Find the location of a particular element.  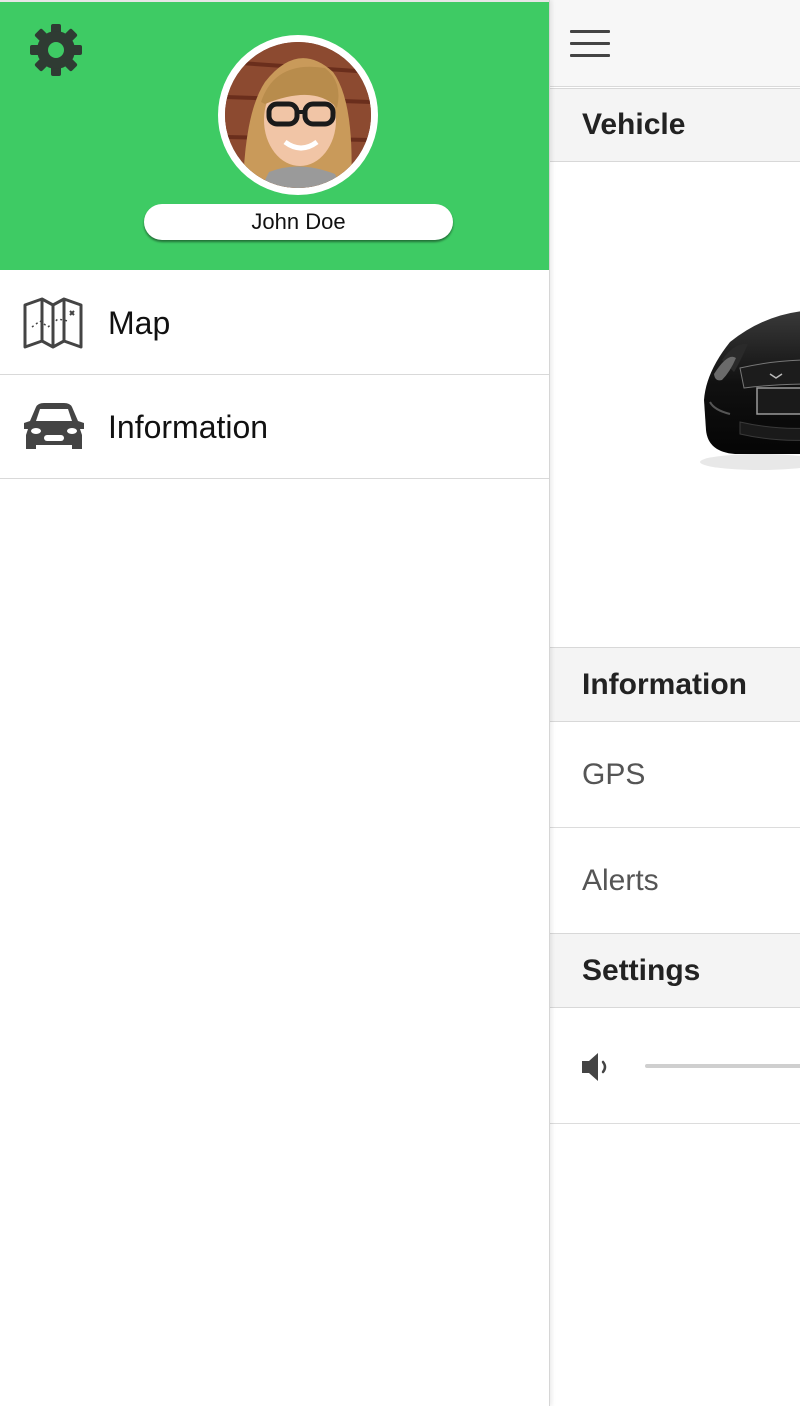

volume-slider is located at coordinates (722, 1066).